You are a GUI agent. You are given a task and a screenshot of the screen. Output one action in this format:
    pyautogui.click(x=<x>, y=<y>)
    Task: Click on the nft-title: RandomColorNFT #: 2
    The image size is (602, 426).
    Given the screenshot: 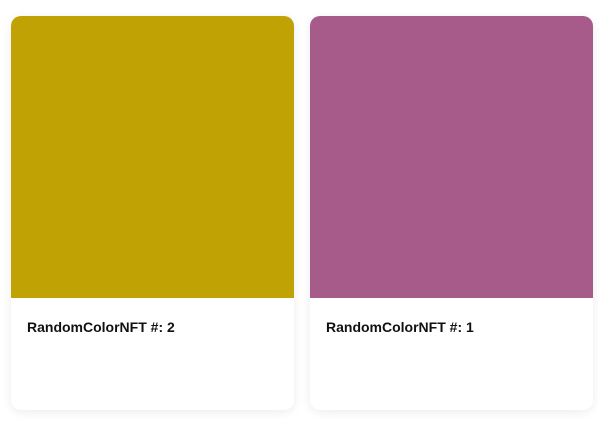 What is the action you would take?
    pyautogui.click(x=101, y=327)
    